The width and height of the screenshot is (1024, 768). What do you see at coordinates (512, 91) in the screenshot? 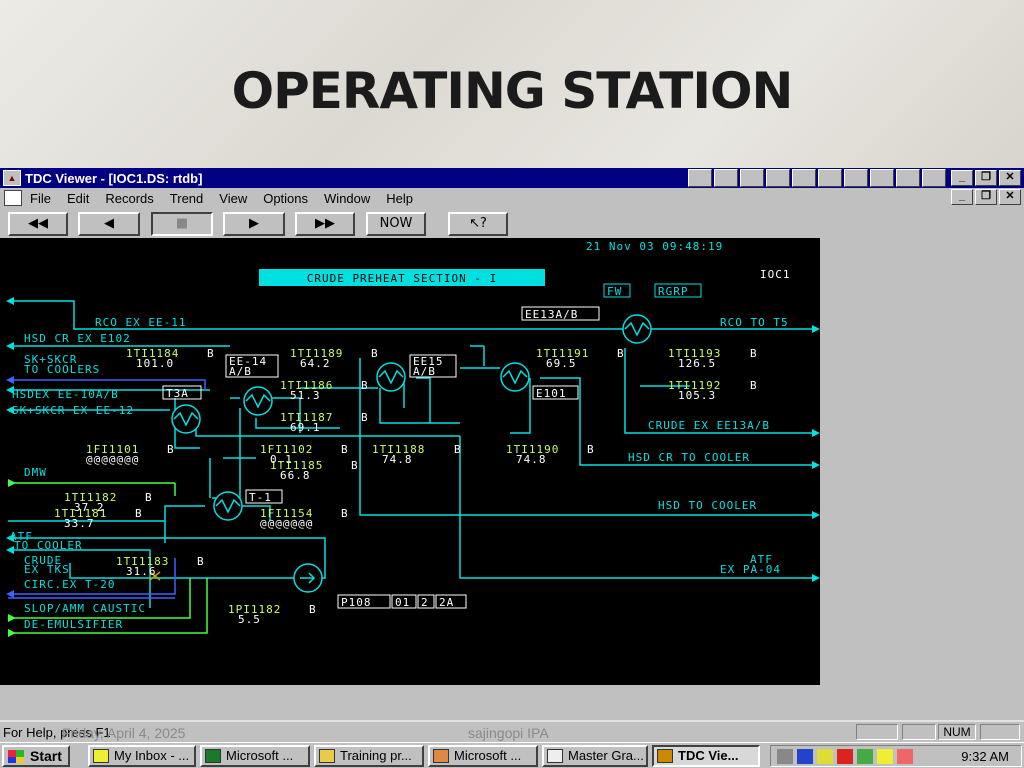
I see `slide-title: OPERATING STATION` at bounding box center [512, 91].